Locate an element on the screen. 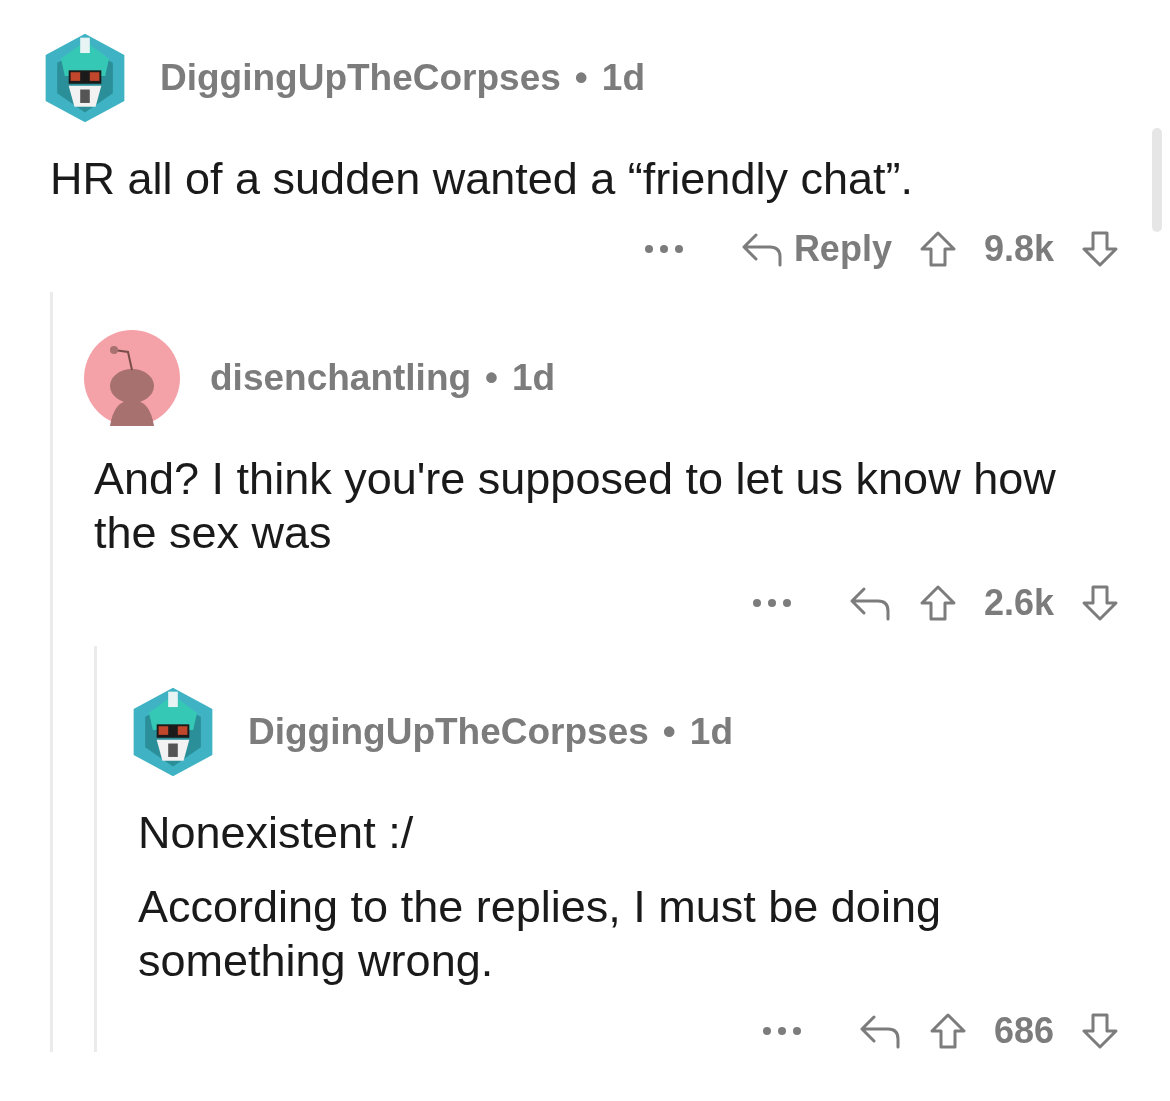 Image resolution: width=1170 pixels, height=1101 pixels. avatar-icon is located at coordinates (132, 378).